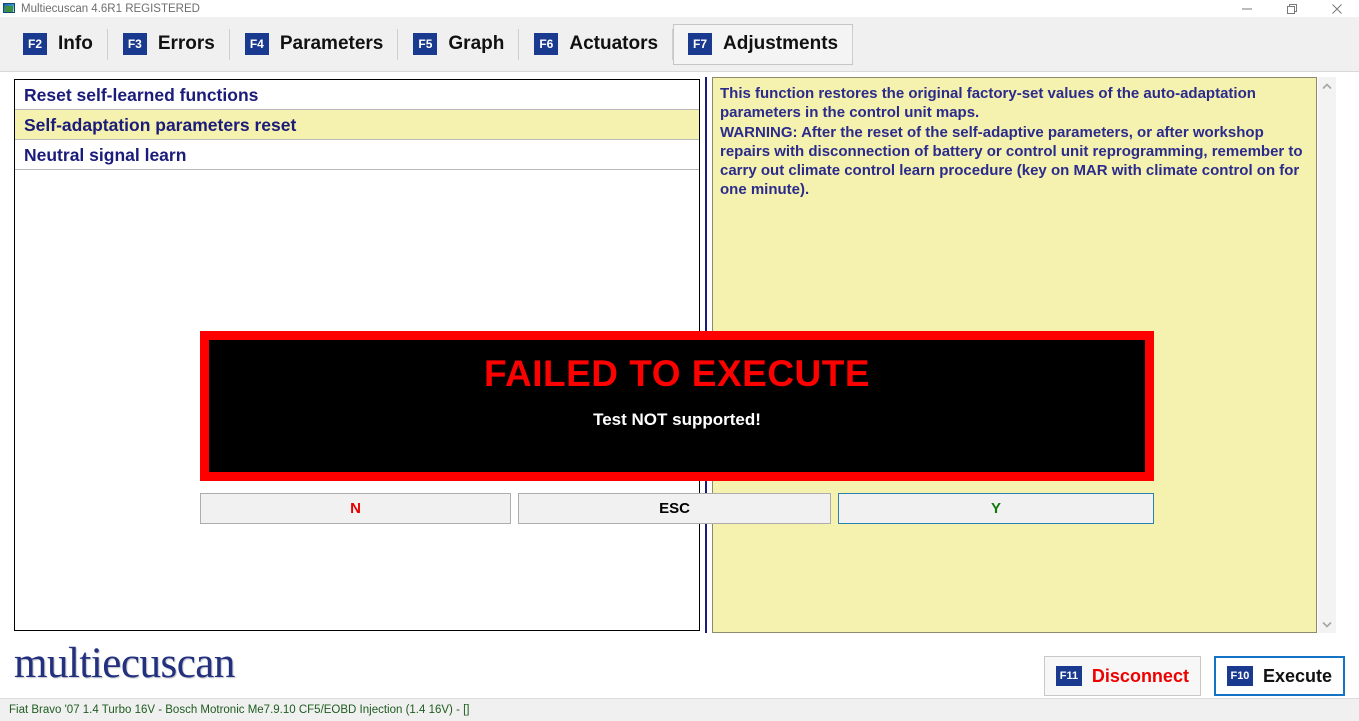 The image size is (1359, 721). What do you see at coordinates (614, 43) in the screenshot?
I see `tab-label-actuators: Actuators` at bounding box center [614, 43].